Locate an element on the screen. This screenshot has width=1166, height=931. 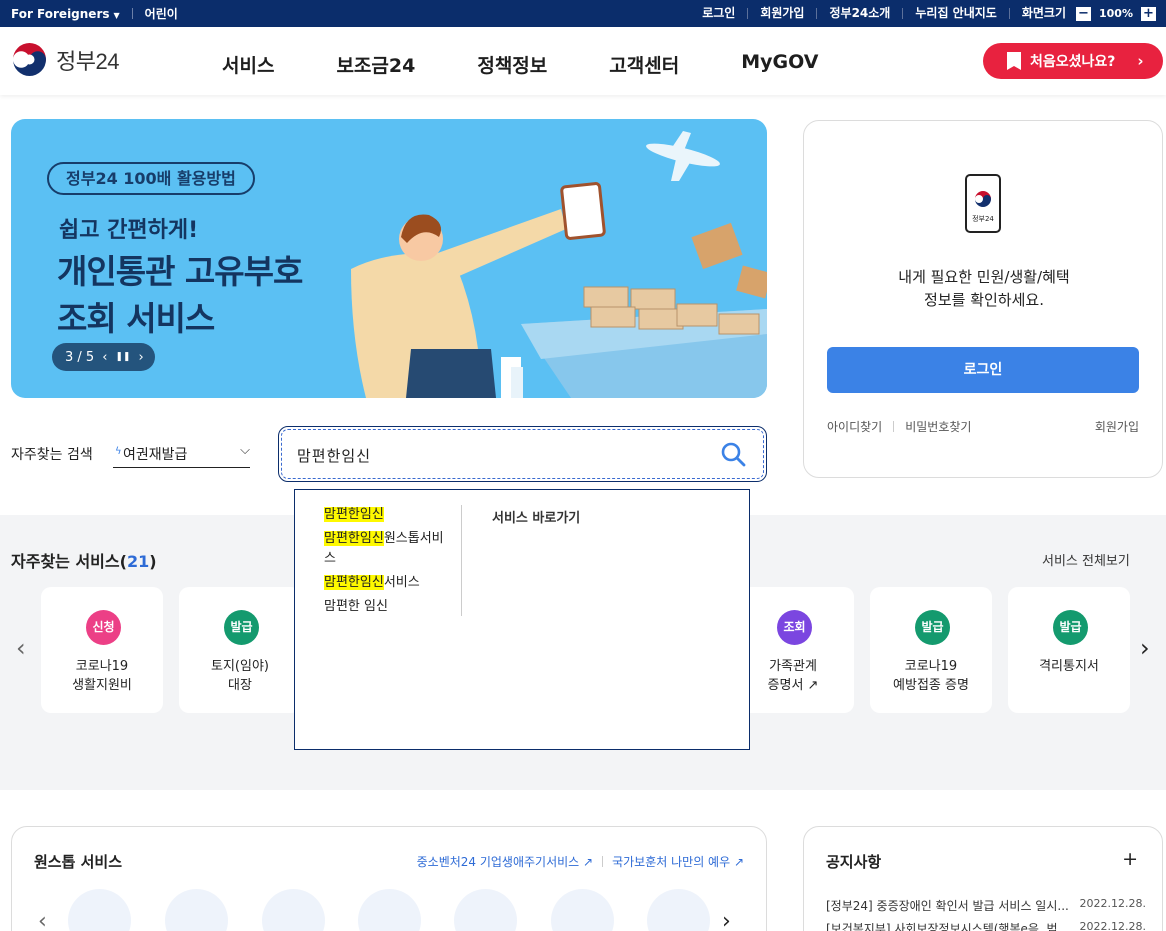
nav-subsidy24: 보조금24 is located at coordinates (375, 64).